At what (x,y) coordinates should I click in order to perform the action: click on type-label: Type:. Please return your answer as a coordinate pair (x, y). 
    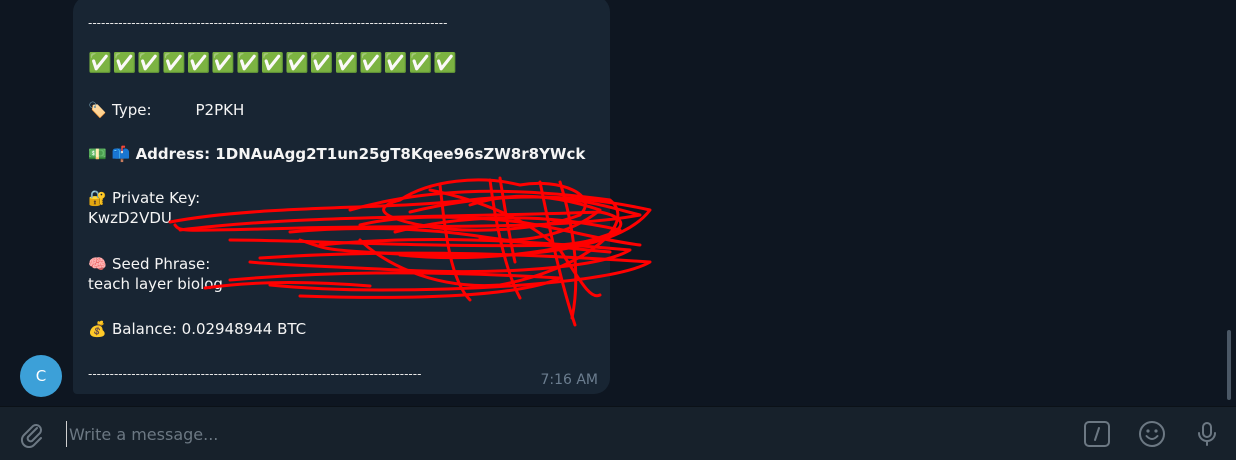
    Looking at the image, I should click on (132, 110).